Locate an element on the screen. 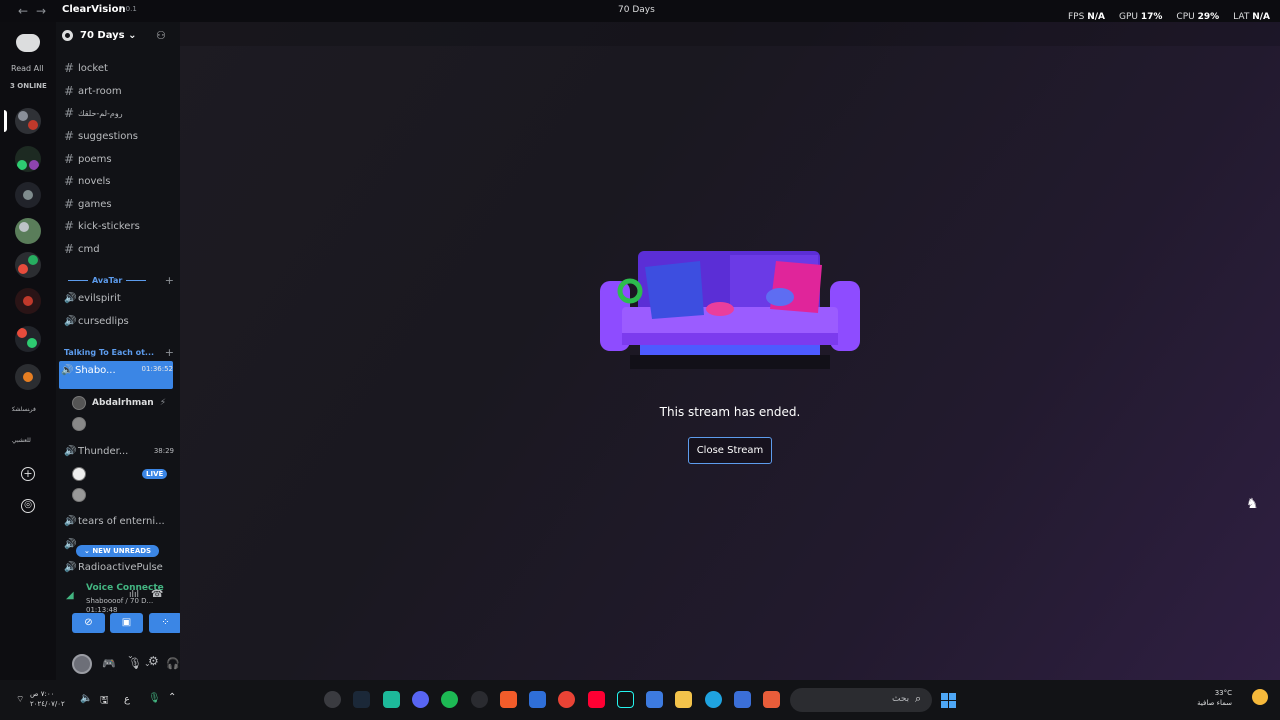  fps-stat: FPS N/A is located at coordinates (1086, 17).